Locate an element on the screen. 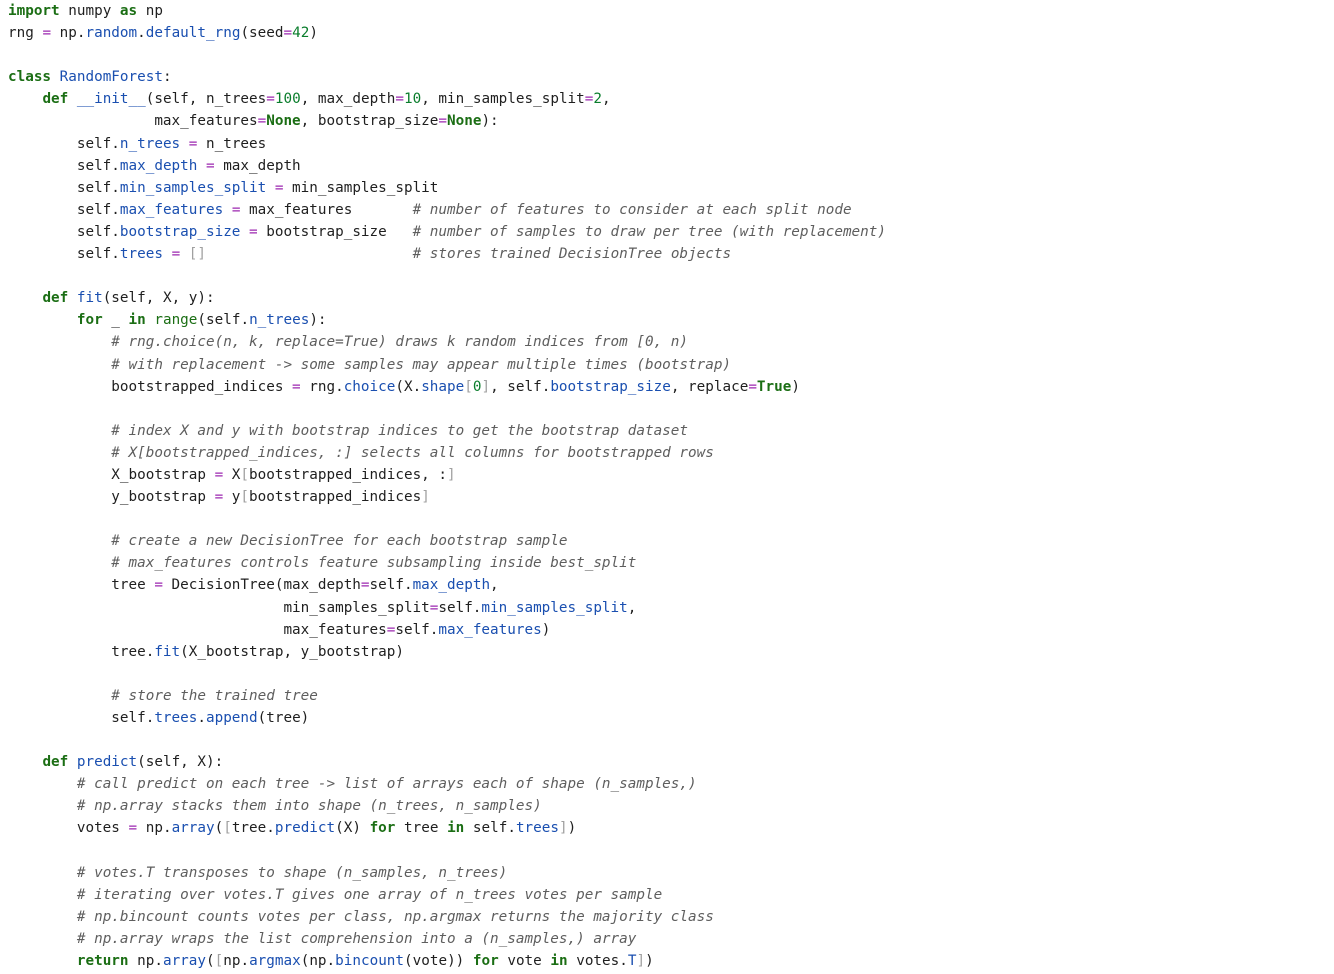 The width and height of the screenshot is (1334, 974). code-line: tree.fit(X_bootstrap, y_bootstrap) is located at coordinates (447, 652).